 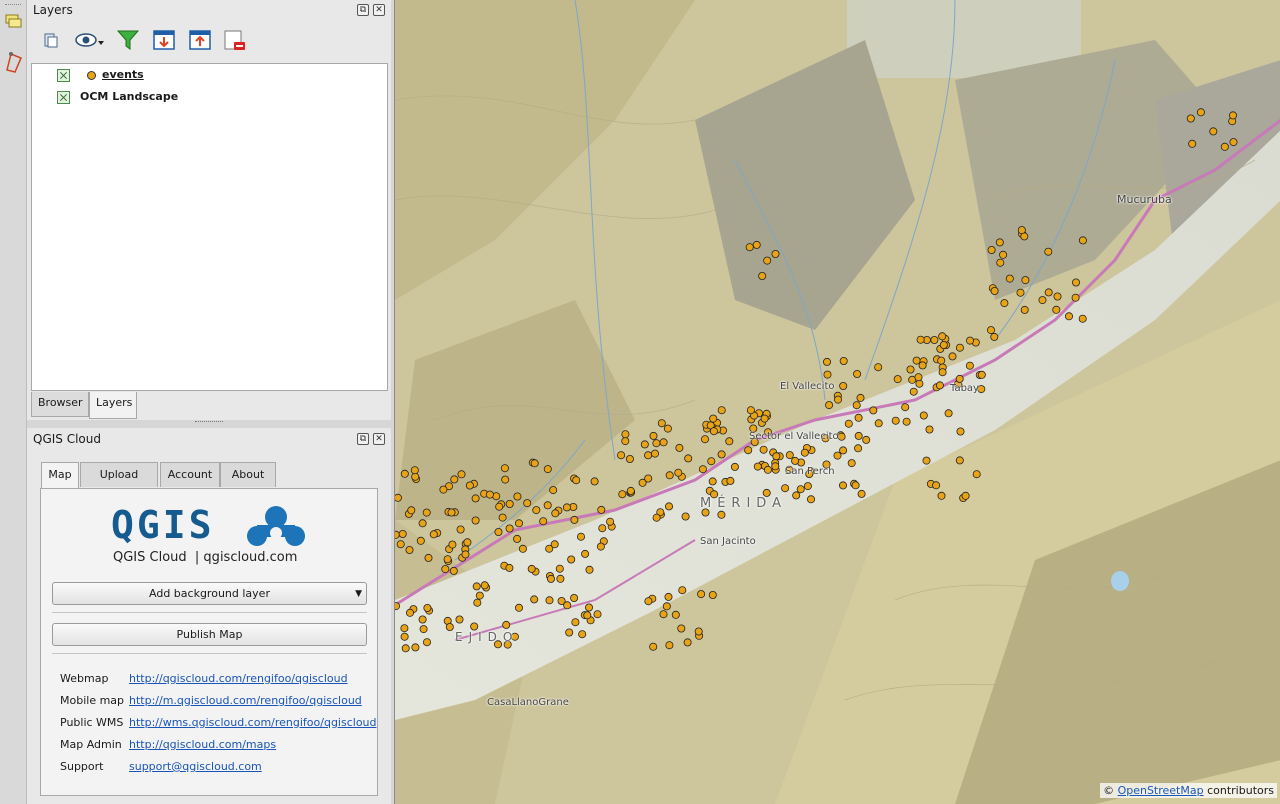 I want to click on publish-map-button: Publish Map, so click(x=209, y=634).